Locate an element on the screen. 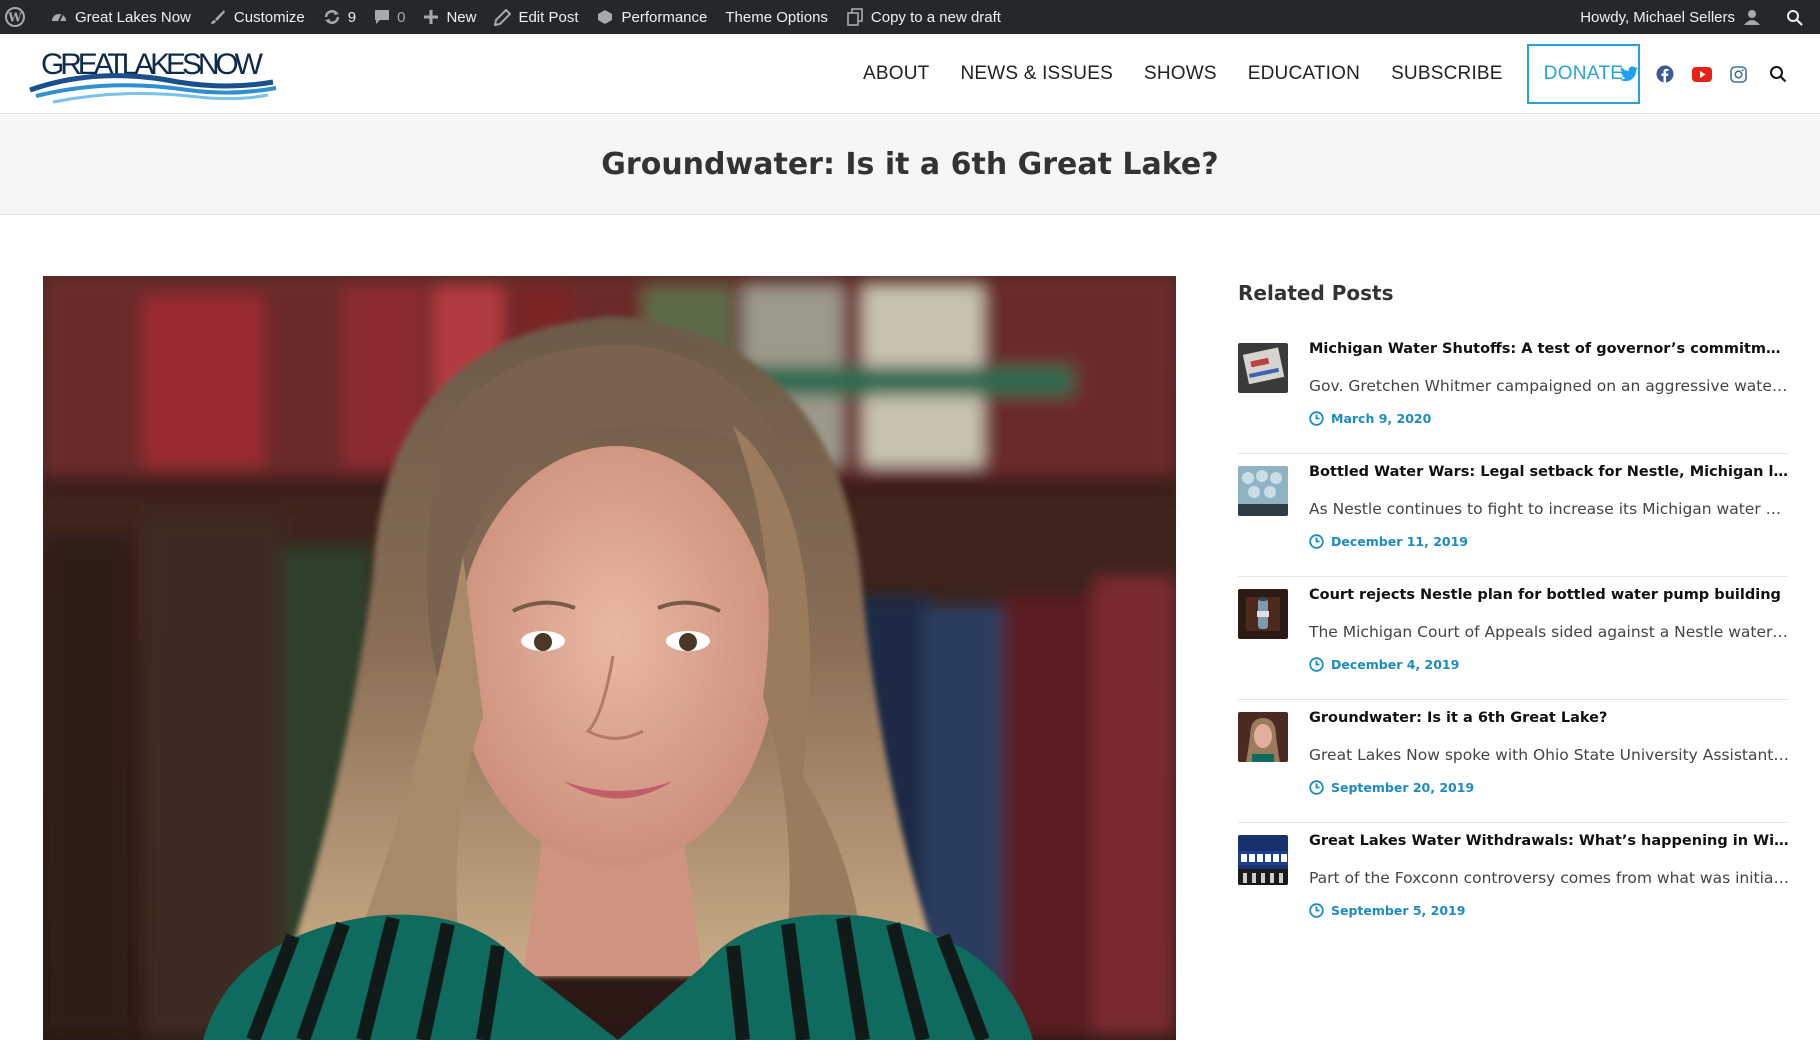  post-date: September 5, 2019 is located at coordinates (1387, 910).